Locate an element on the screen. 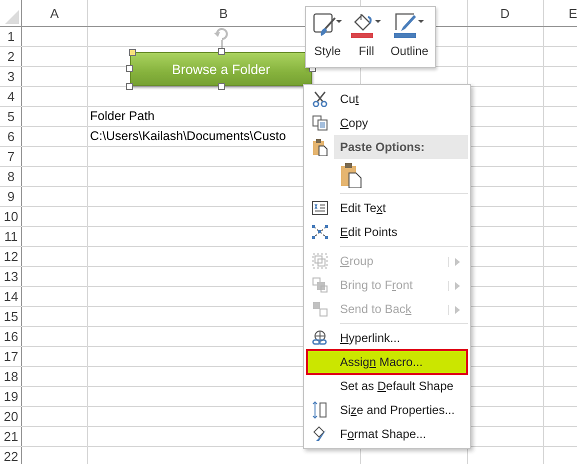 This screenshot has height=464, width=577. row-header: 20 is located at coordinates (11, 416).